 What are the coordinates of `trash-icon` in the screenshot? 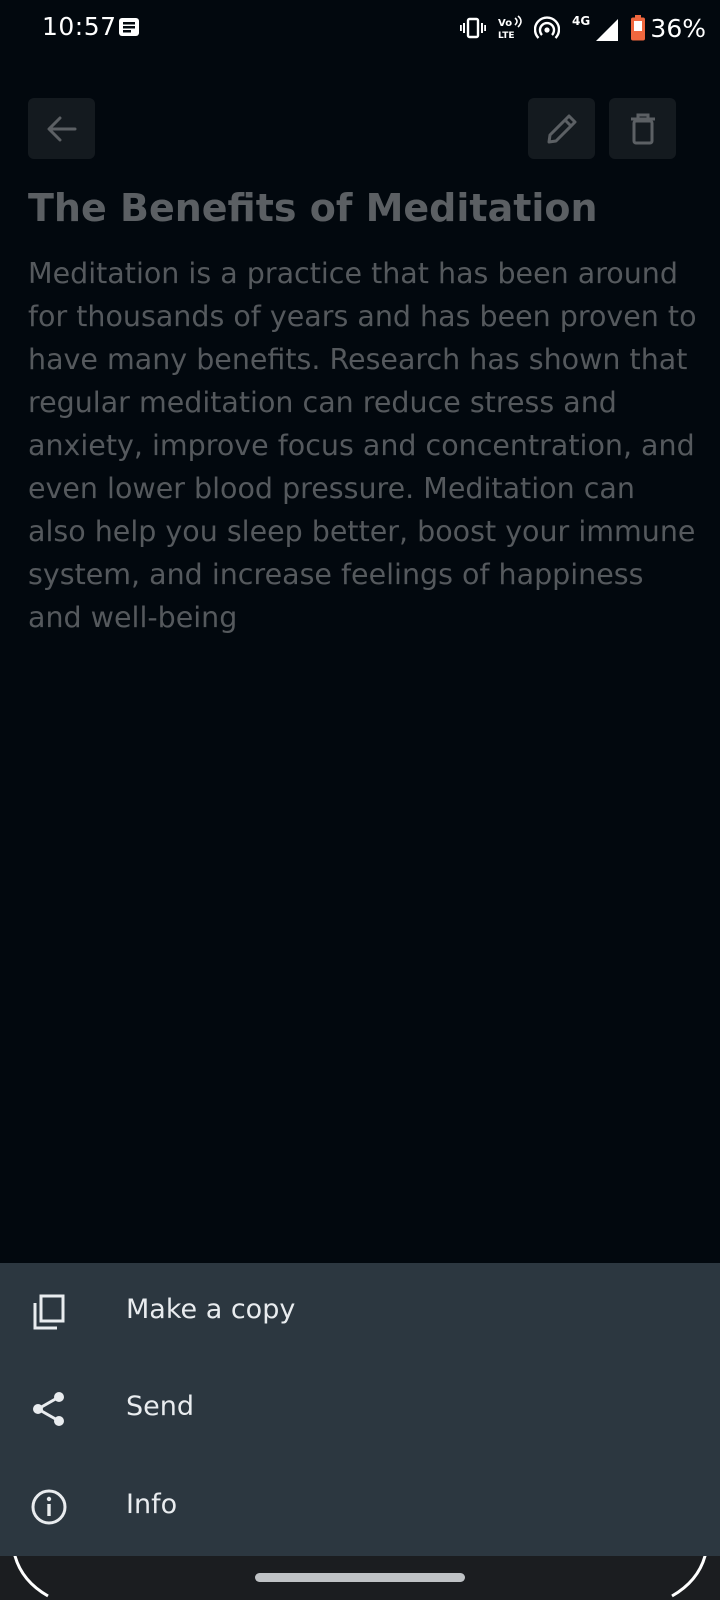 It's located at (642, 128).